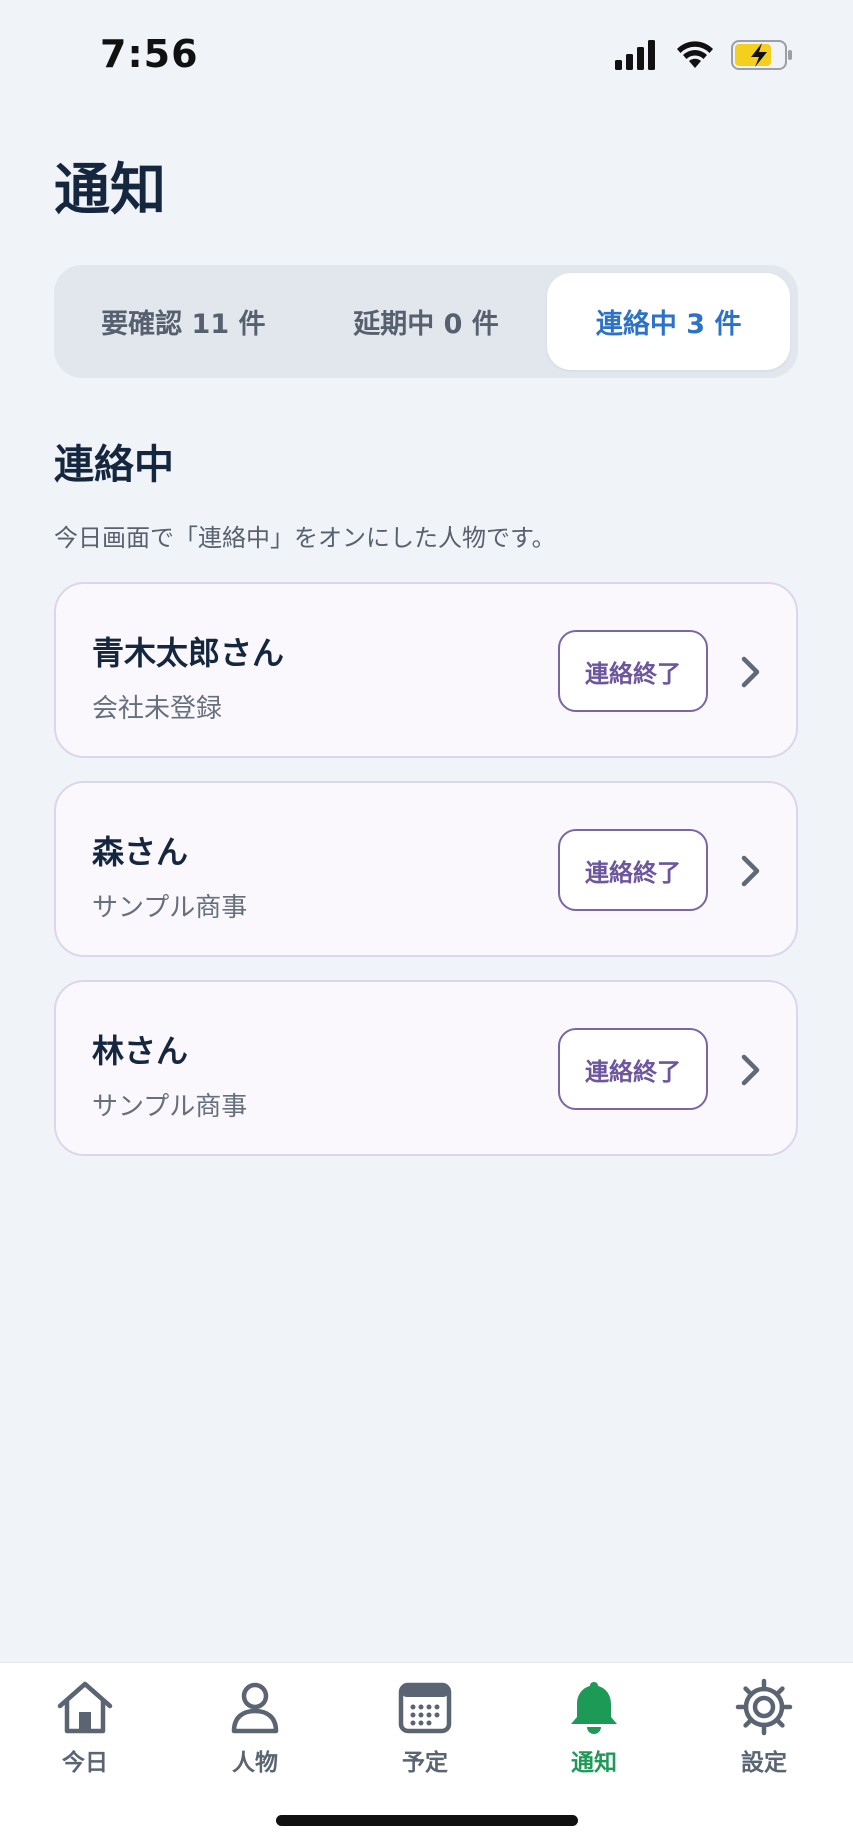 The height and width of the screenshot is (1844, 853). What do you see at coordinates (157, 709) in the screenshot?
I see `contact-company: 会社未登録` at bounding box center [157, 709].